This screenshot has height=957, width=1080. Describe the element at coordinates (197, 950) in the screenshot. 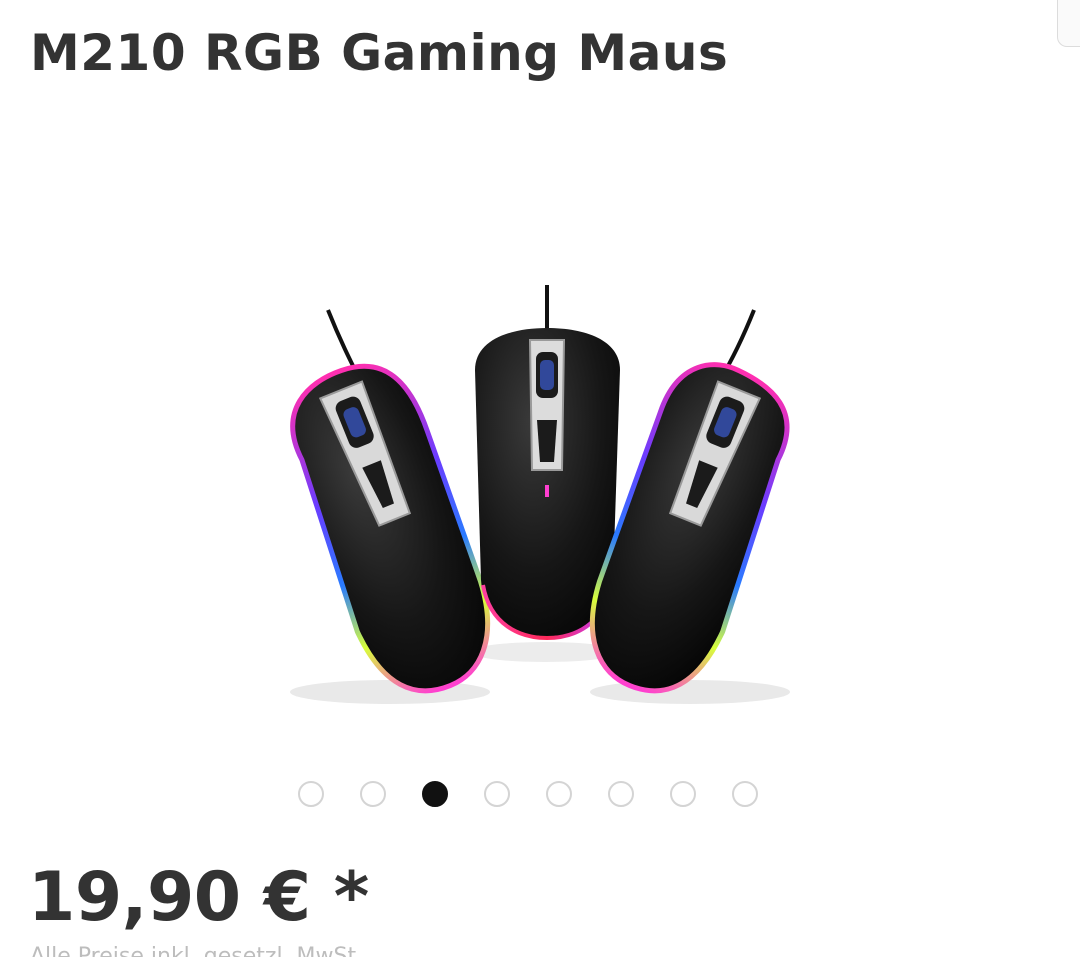

I see `price-tax-note: Alle Preise inkl. gesetzl. MwSt.` at that location.